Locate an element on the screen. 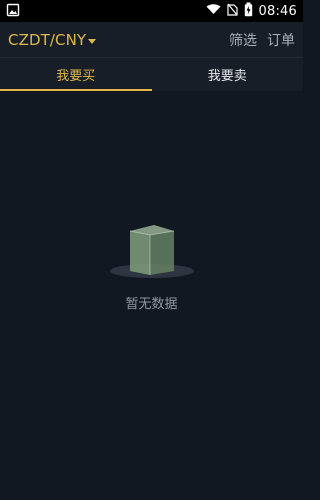 This screenshot has width=320, height=500. app-header: CZDT/CNY 筛选 订单 is located at coordinates (151, 39).